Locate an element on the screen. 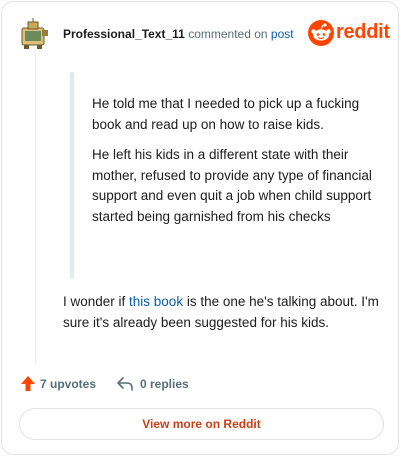 The image size is (400, 456). comment-meta: Professional_Text_11 commented on post is located at coordinates (178, 34).